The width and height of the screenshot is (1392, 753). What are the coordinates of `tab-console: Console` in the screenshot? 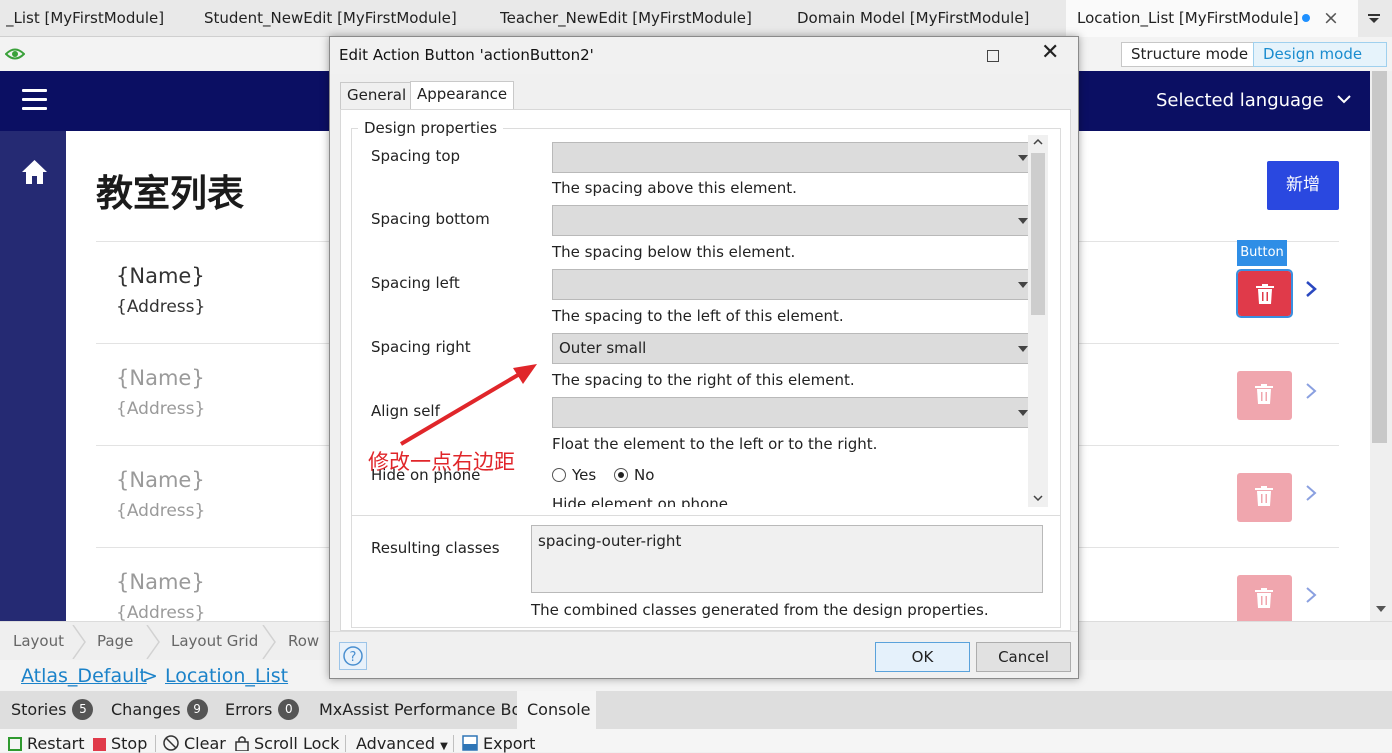 It's located at (556, 710).